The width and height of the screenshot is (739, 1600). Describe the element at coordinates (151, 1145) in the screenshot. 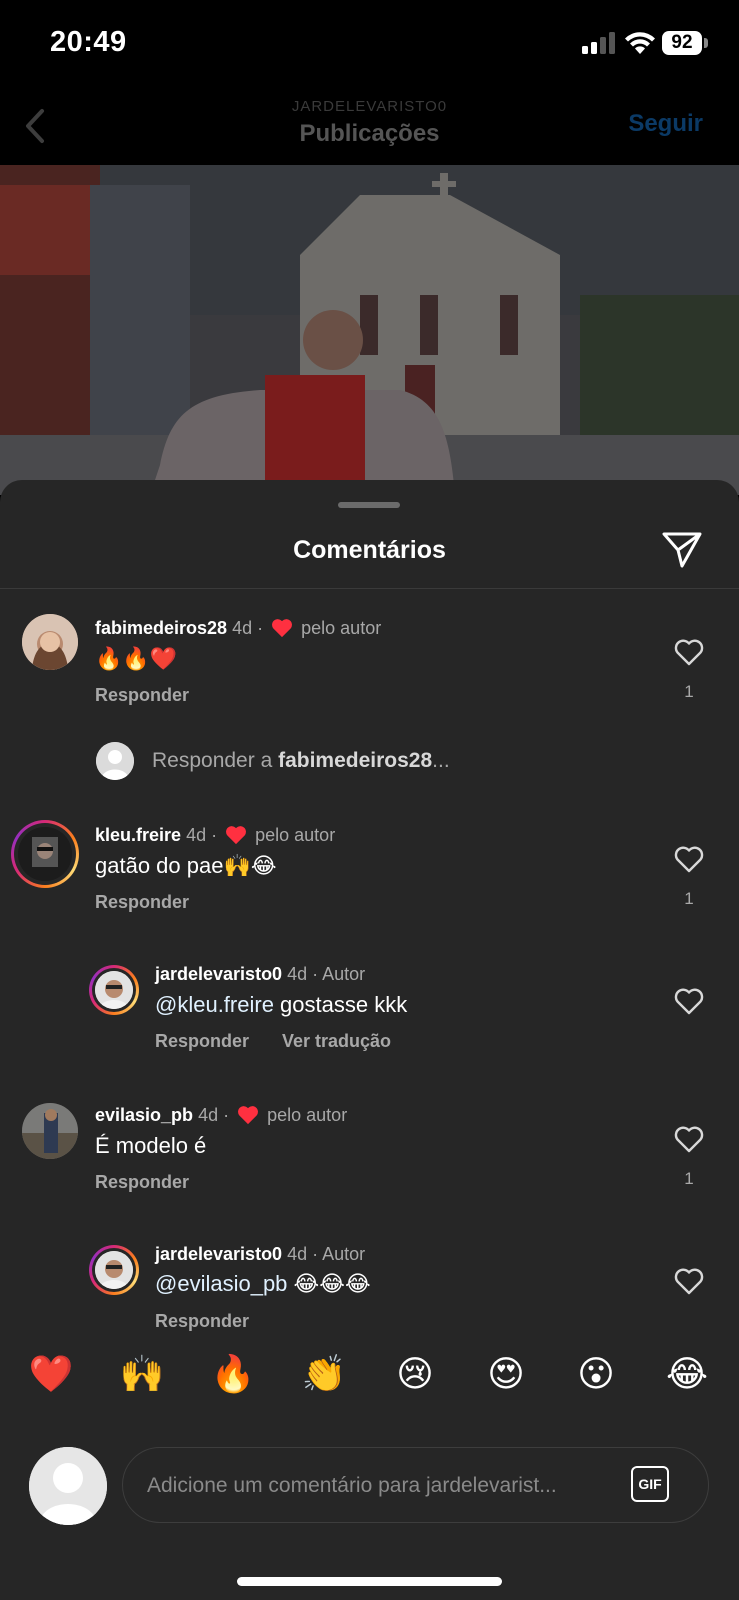

I see `comment-text: É modelo é` at that location.